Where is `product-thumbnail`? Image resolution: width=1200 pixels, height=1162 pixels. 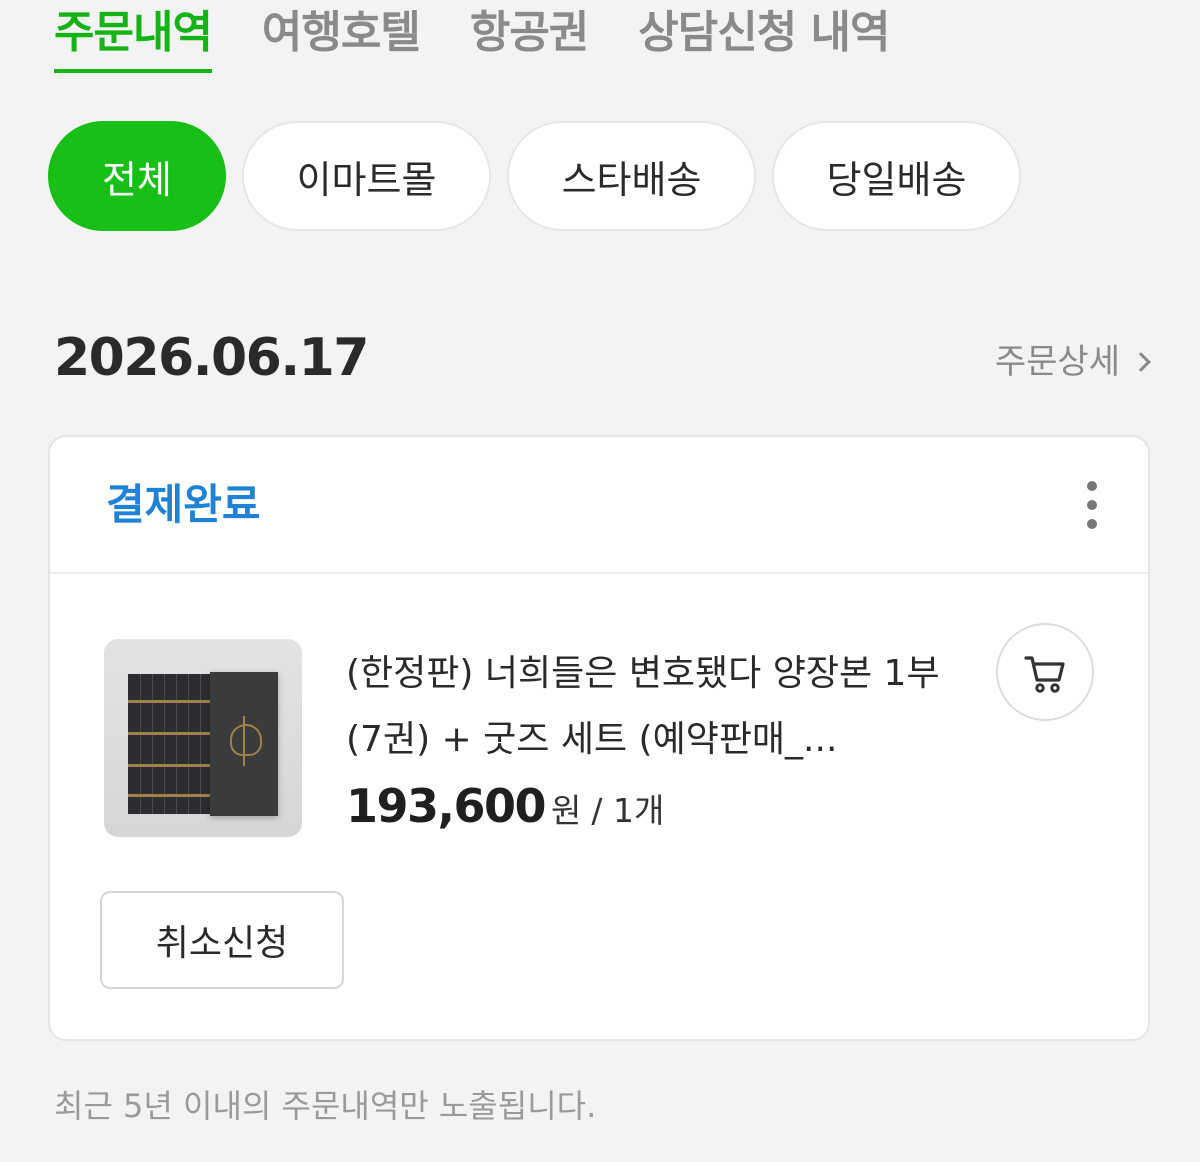 product-thumbnail is located at coordinates (203, 738).